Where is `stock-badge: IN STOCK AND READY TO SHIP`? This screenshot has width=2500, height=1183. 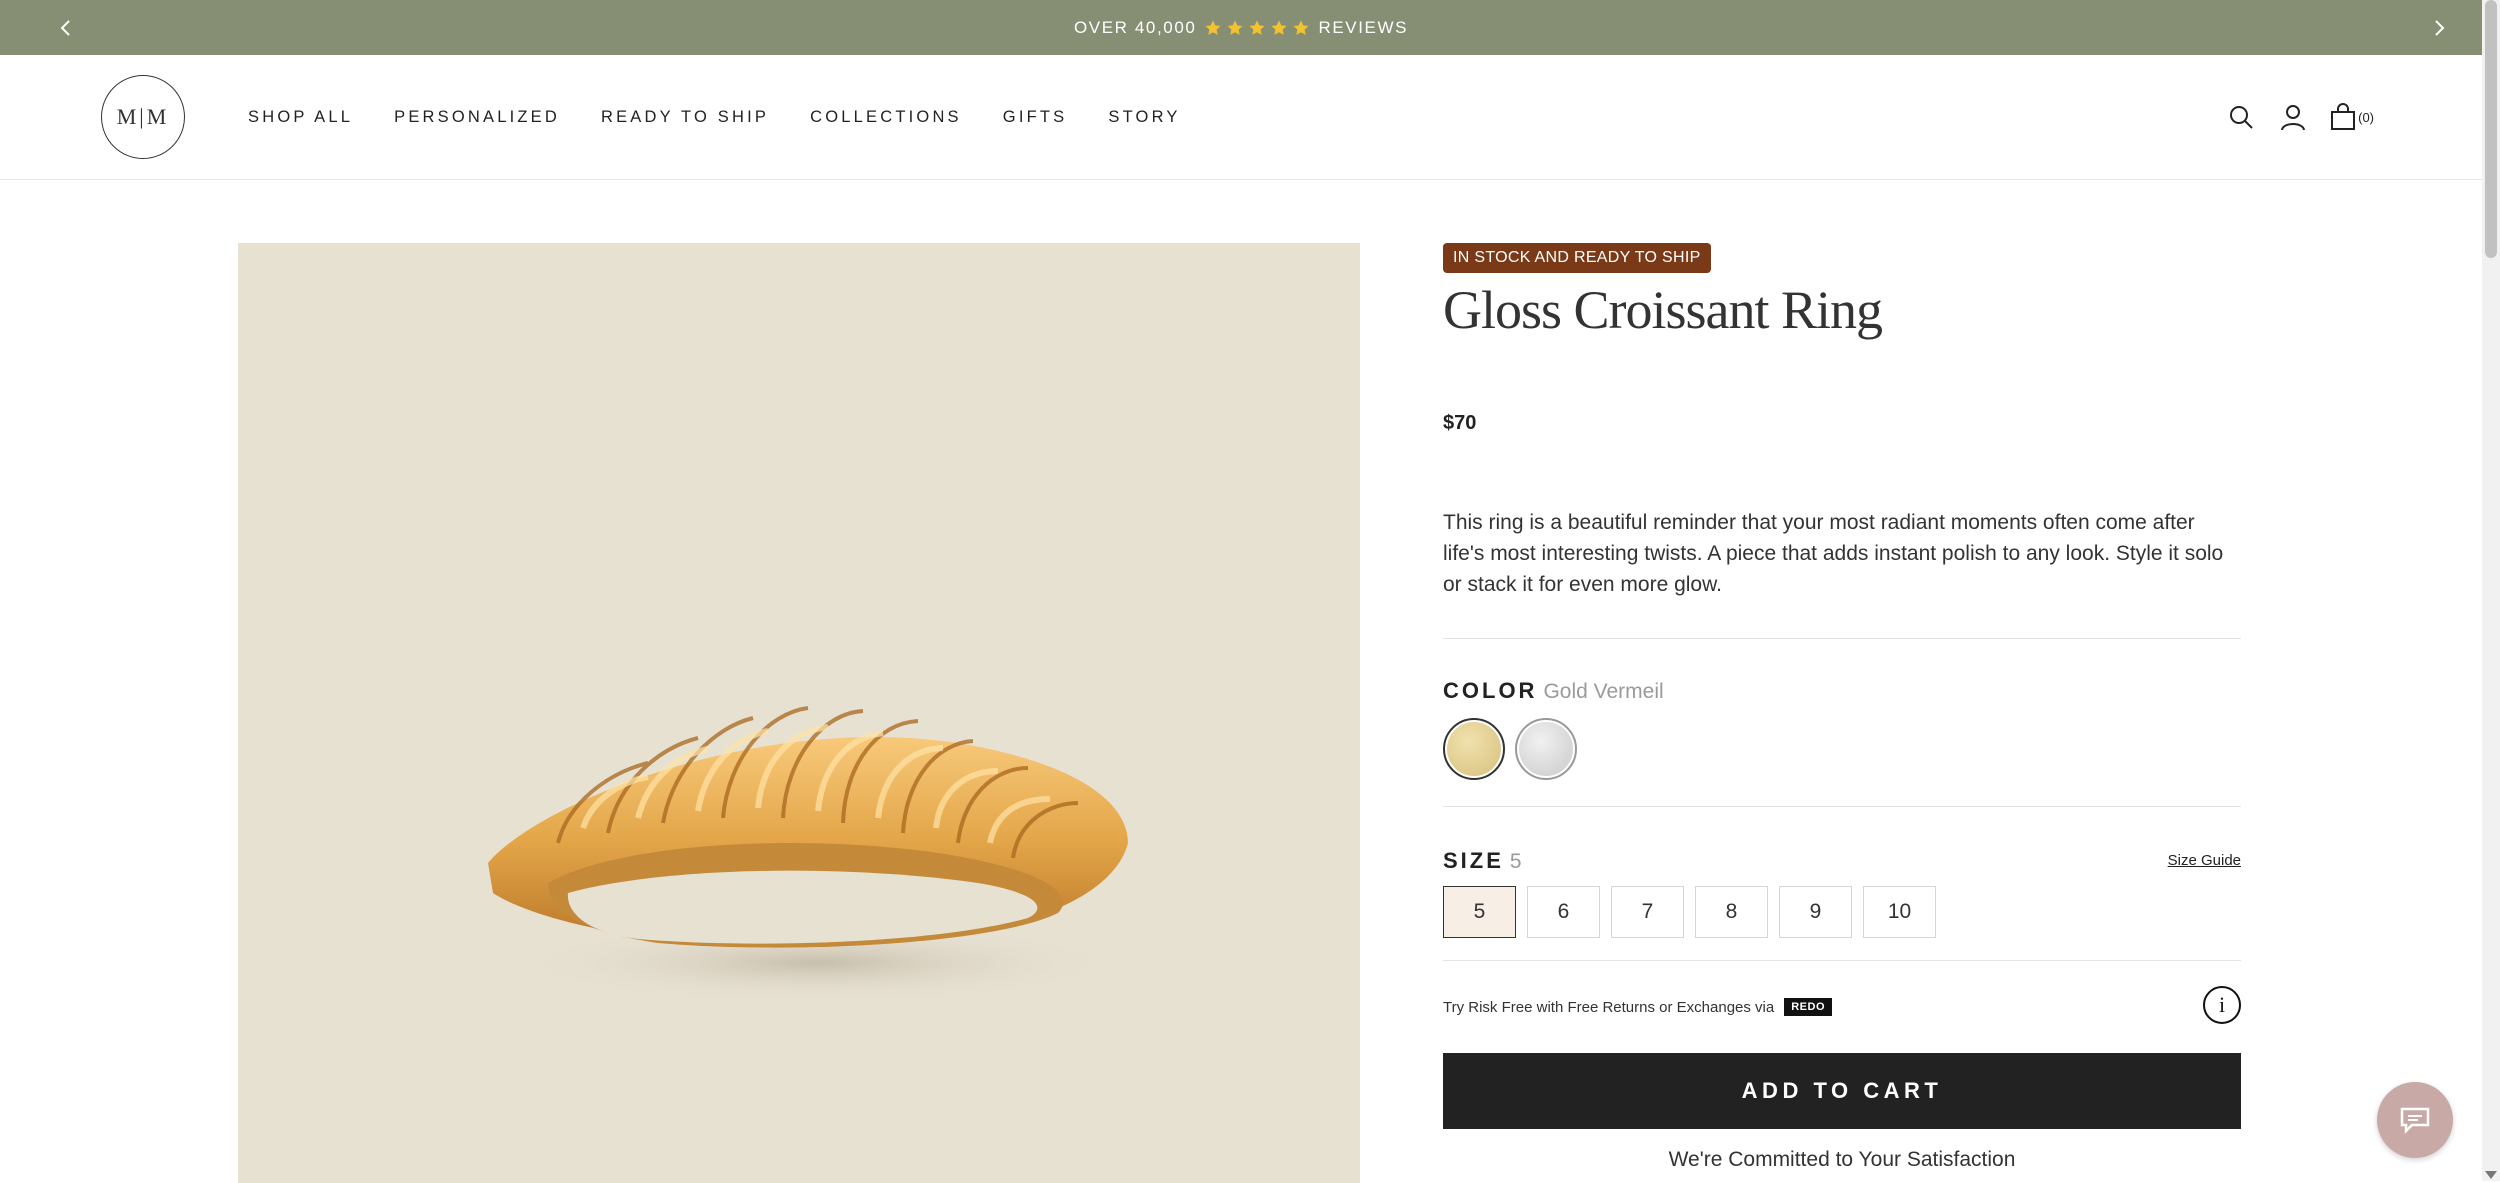 stock-badge: IN STOCK AND READY TO SHIP is located at coordinates (1577, 258).